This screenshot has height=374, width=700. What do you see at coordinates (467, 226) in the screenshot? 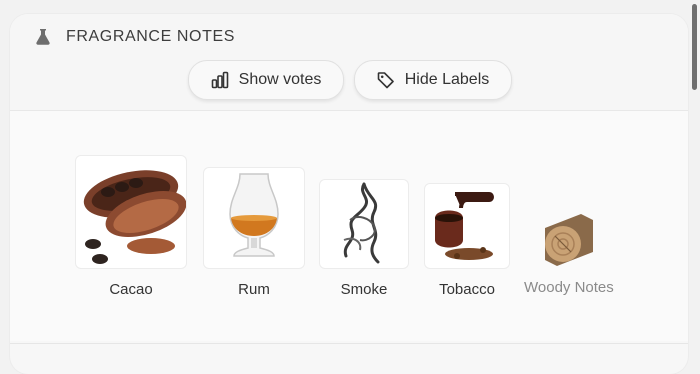
I see `tobacco-image` at bounding box center [467, 226].